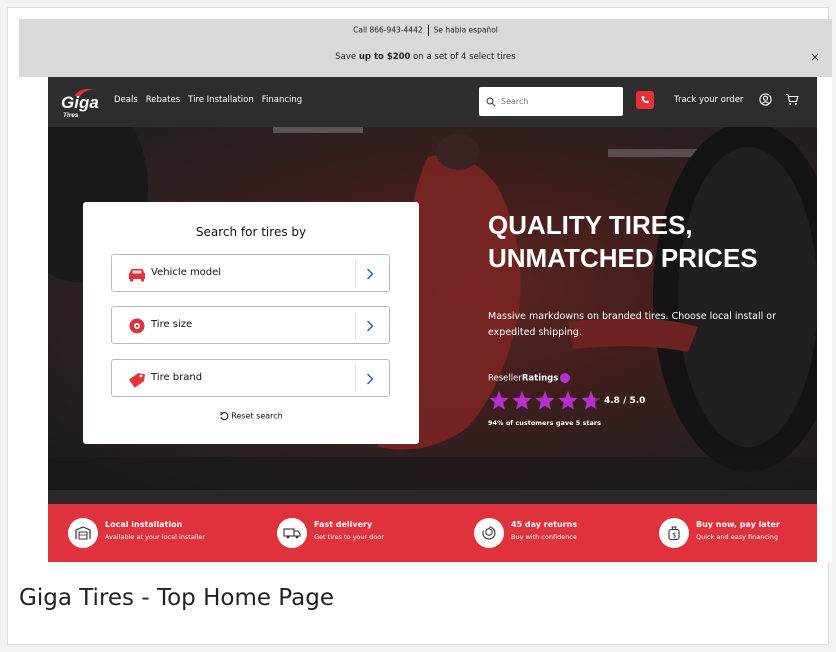  What do you see at coordinates (815, 57) in the screenshot?
I see `close-icon: ×` at bounding box center [815, 57].